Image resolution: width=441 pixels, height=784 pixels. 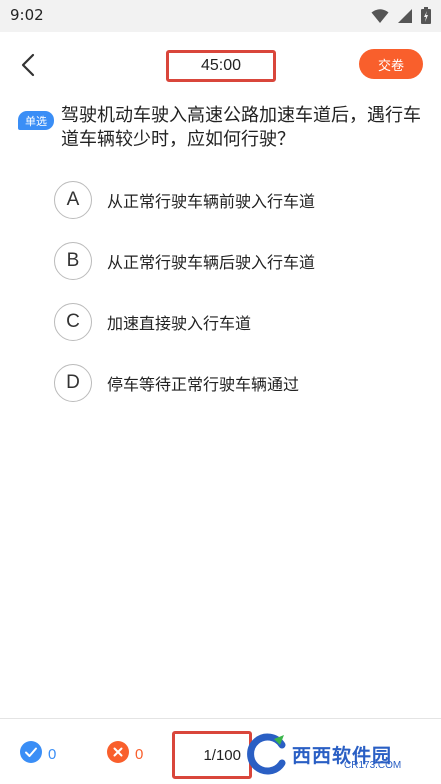 What do you see at coordinates (211, 262) in the screenshot?
I see `option-text: 从正常行驶车辆后驶入行车道` at bounding box center [211, 262].